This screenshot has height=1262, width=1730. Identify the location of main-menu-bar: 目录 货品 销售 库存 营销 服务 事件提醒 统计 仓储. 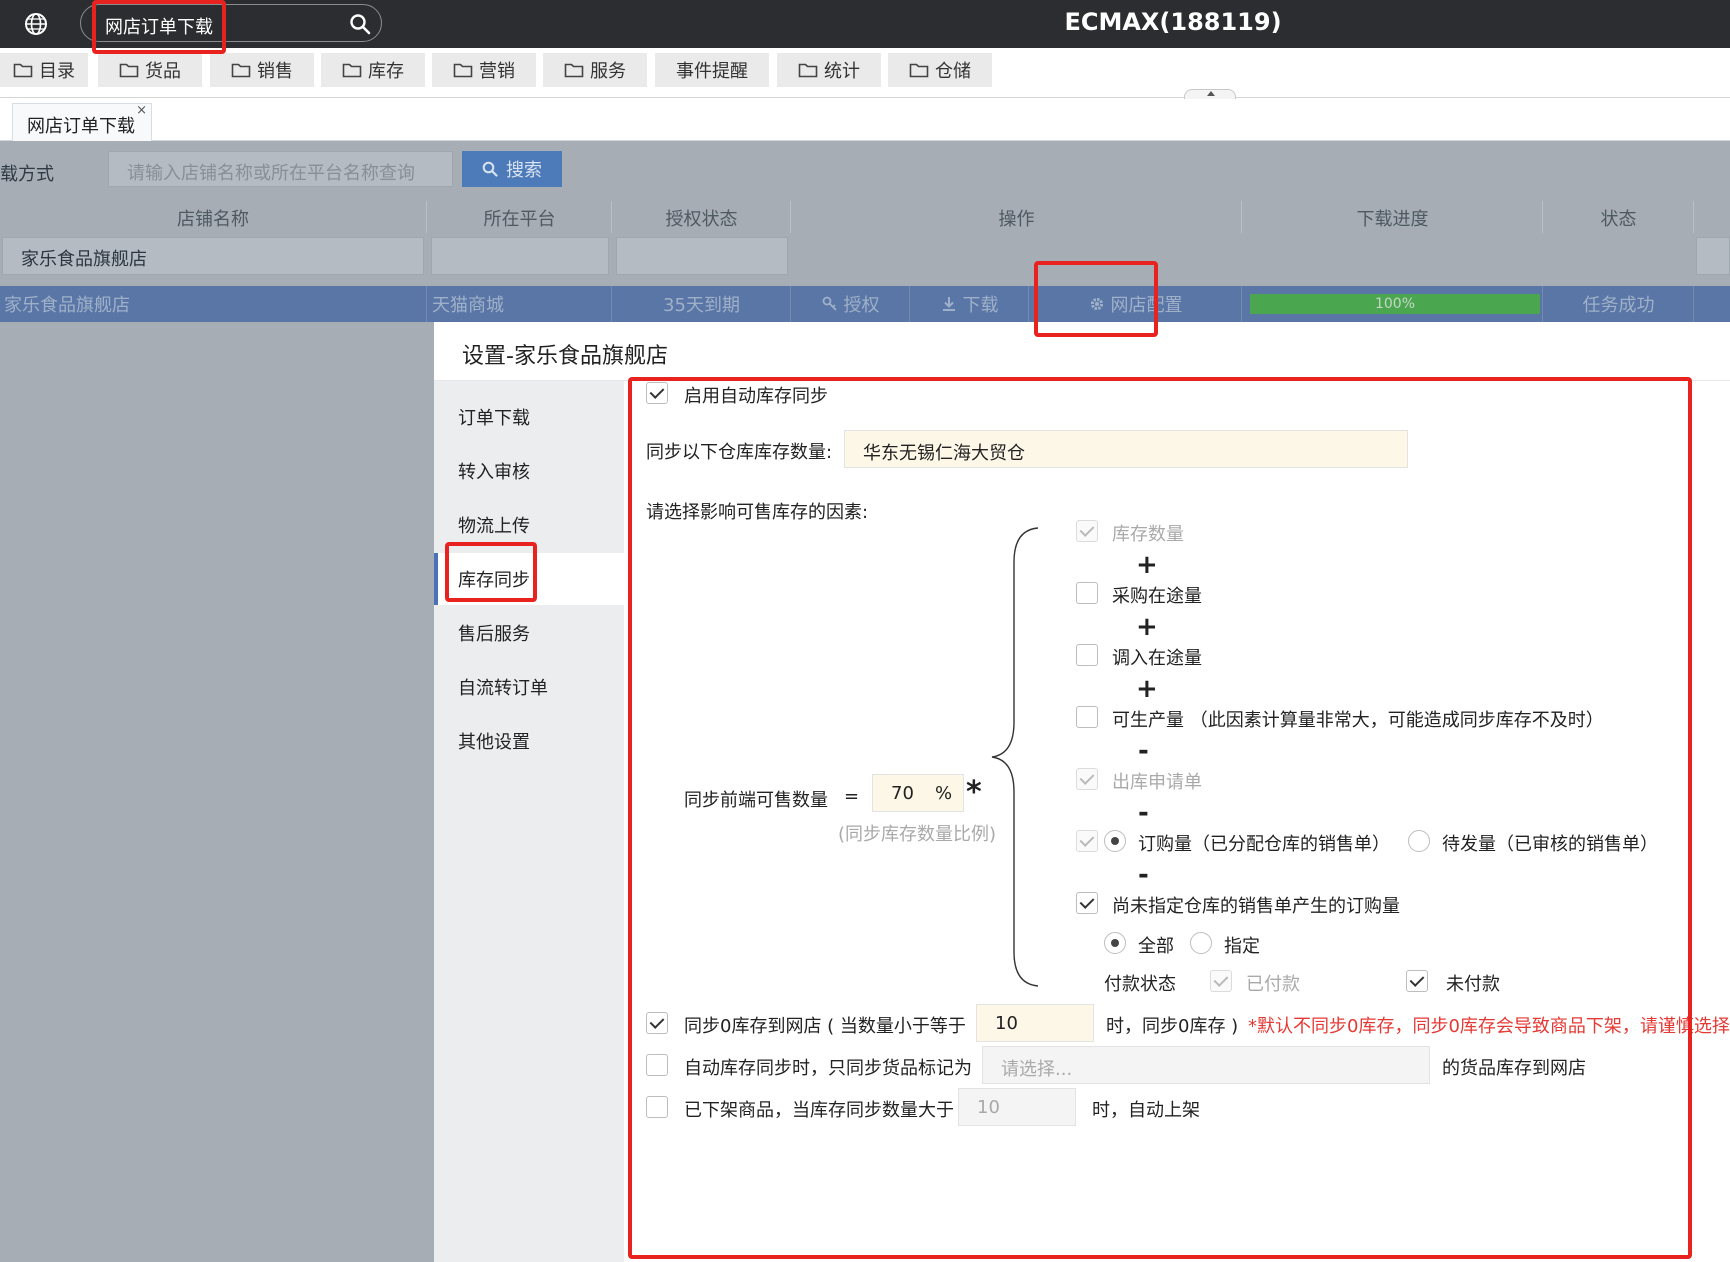
(865, 73).